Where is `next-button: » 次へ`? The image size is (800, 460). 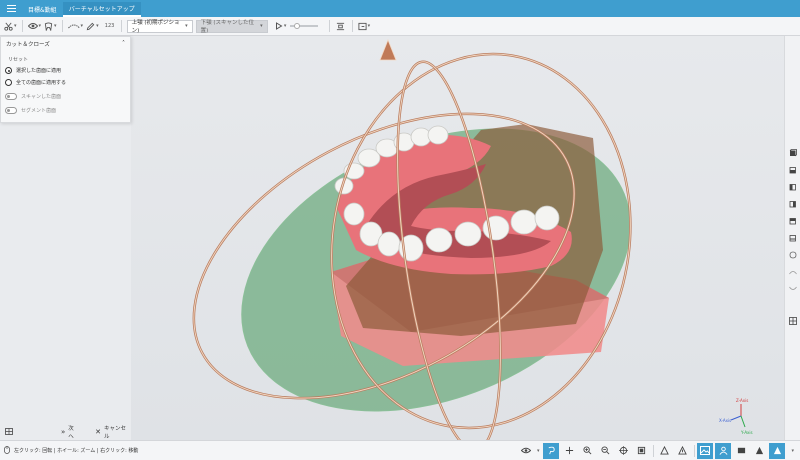 next-button: » 次へ is located at coordinates (70, 432).